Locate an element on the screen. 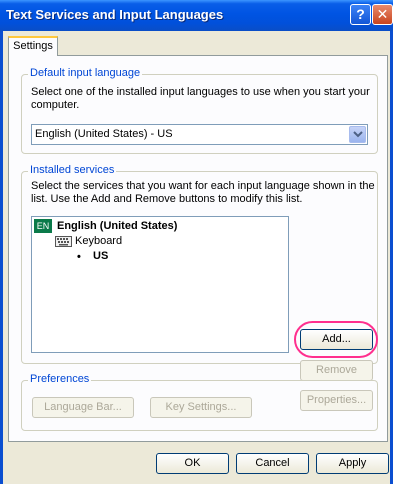 The image size is (393, 484). window-border-left is located at coordinates (1, 257).